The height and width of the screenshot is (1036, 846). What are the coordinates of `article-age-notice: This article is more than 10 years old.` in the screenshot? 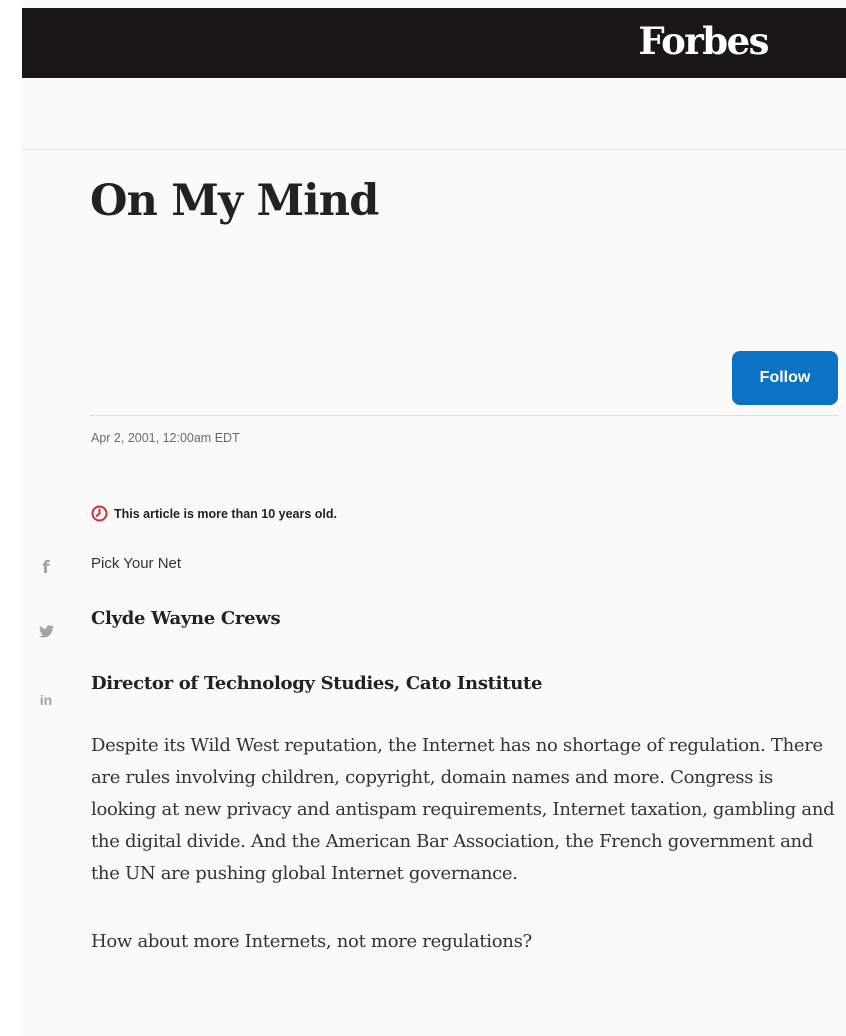 It's located at (214, 513).